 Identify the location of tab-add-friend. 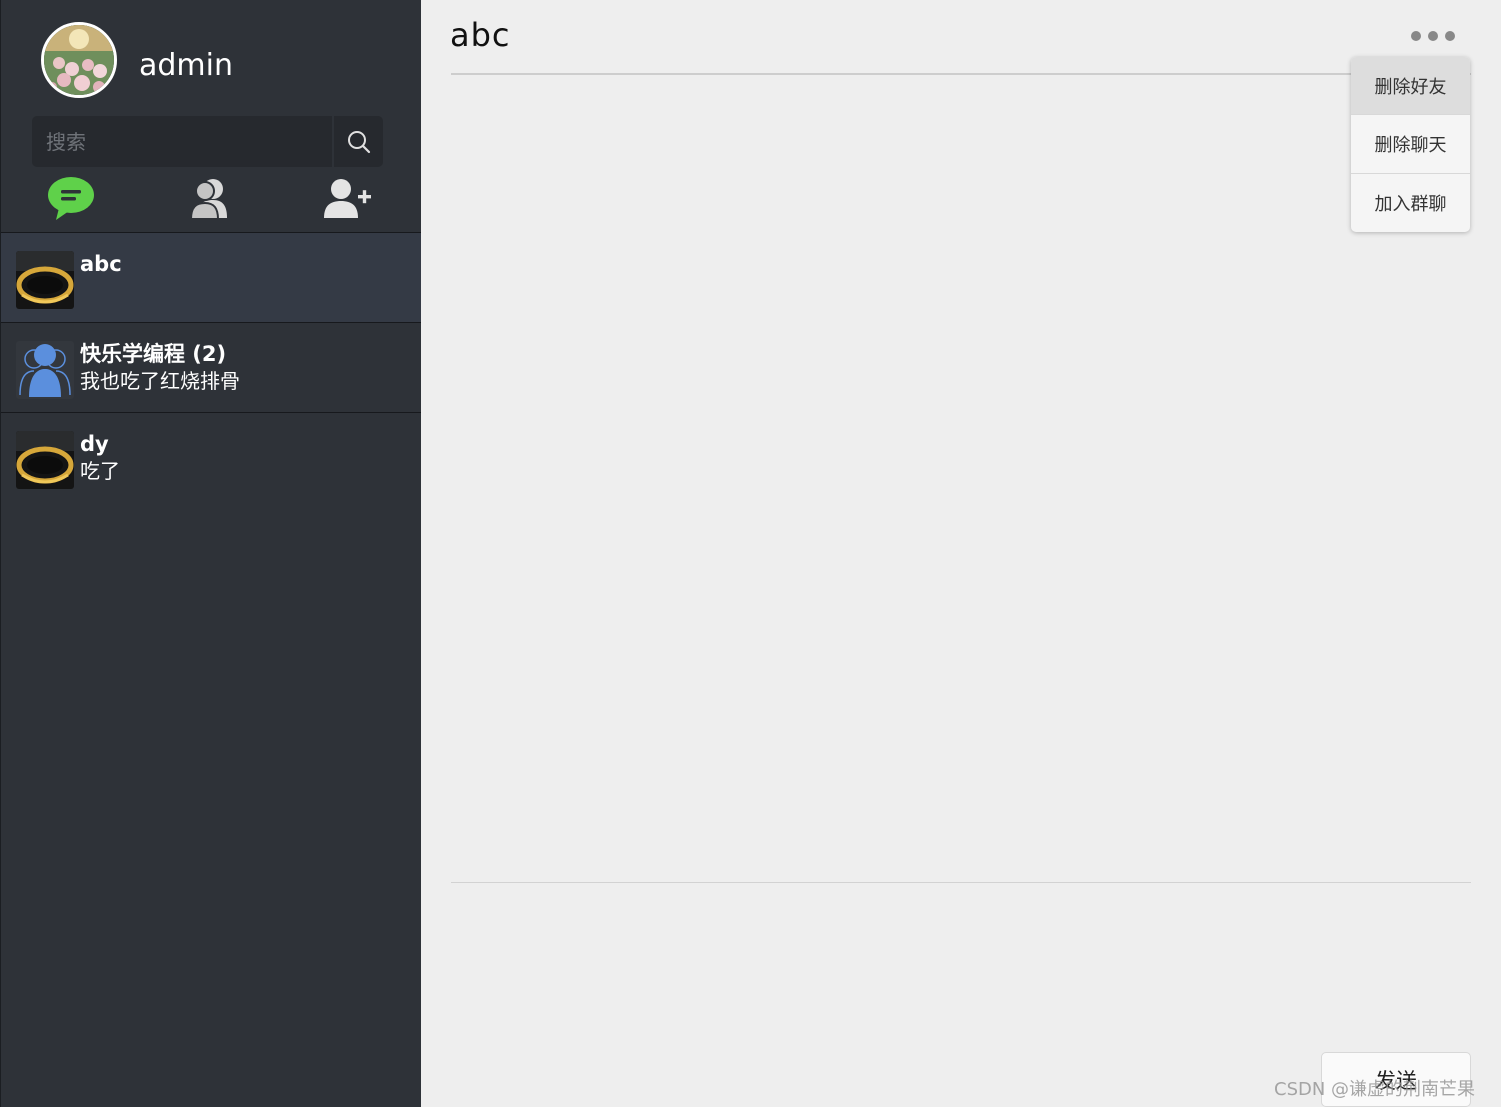
(348, 198).